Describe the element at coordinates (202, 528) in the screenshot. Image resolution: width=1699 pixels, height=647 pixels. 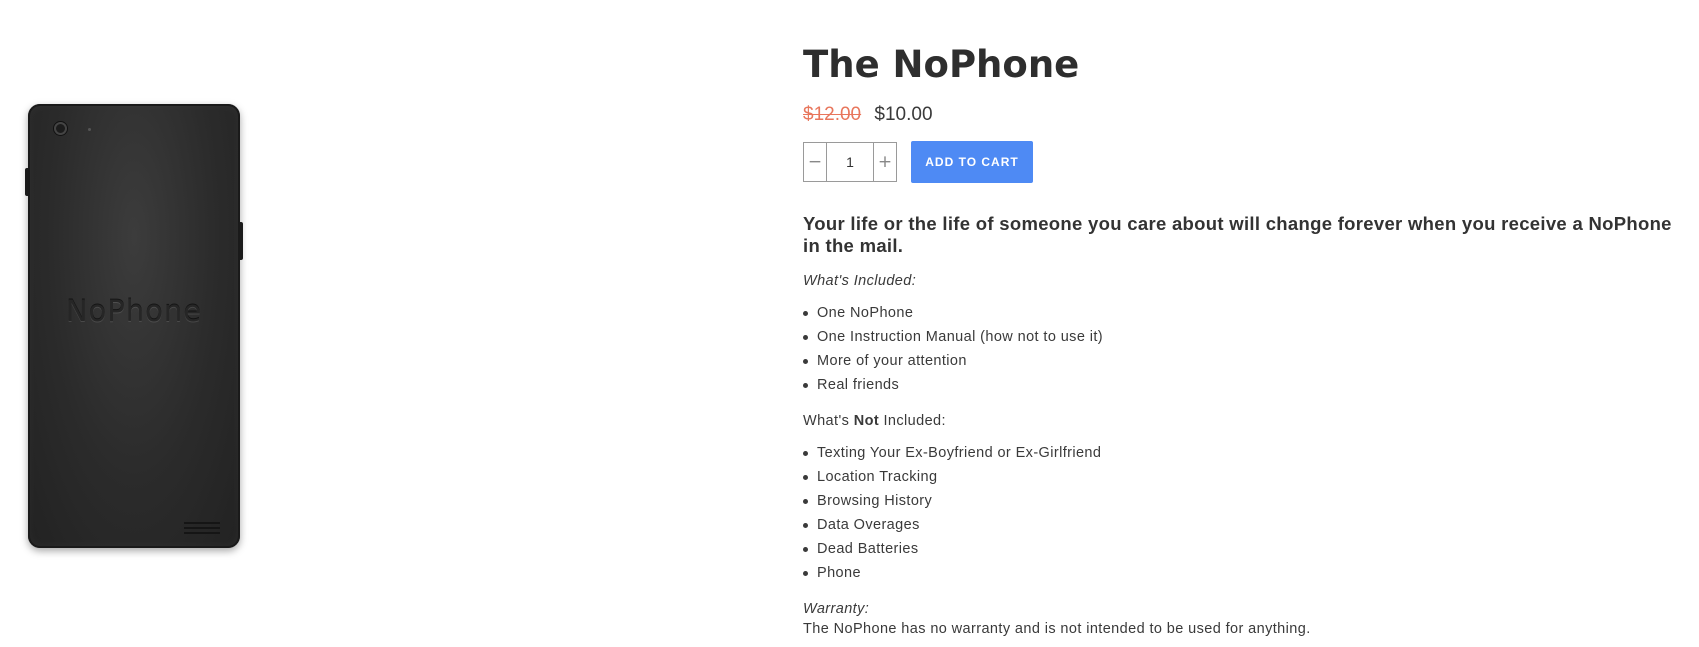
I see `speaker-grille` at that location.